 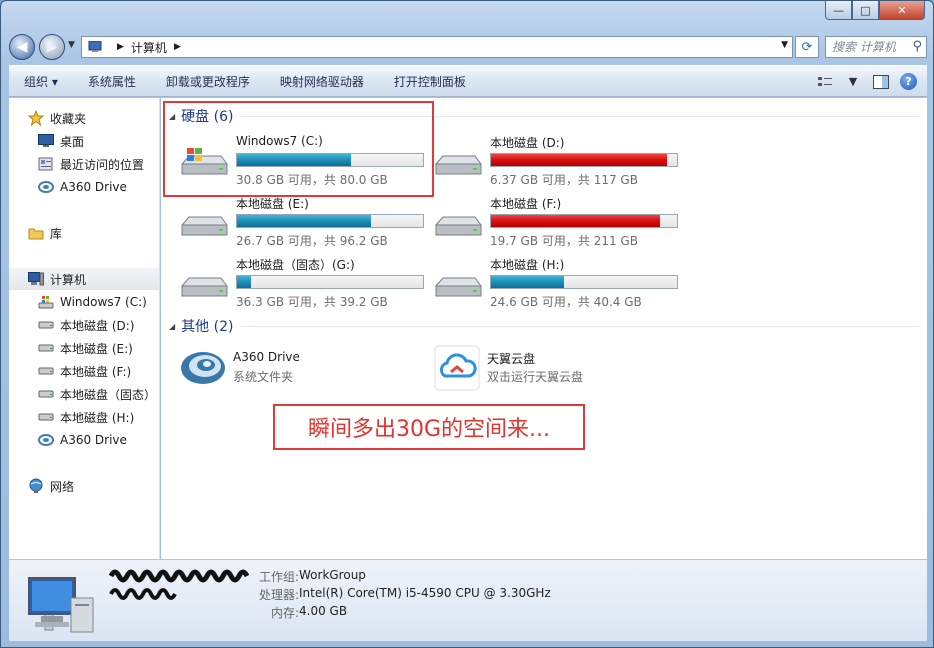 I want to click on sidebar-item-drive-c: Windows7 (C:), so click(x=92, y=302).